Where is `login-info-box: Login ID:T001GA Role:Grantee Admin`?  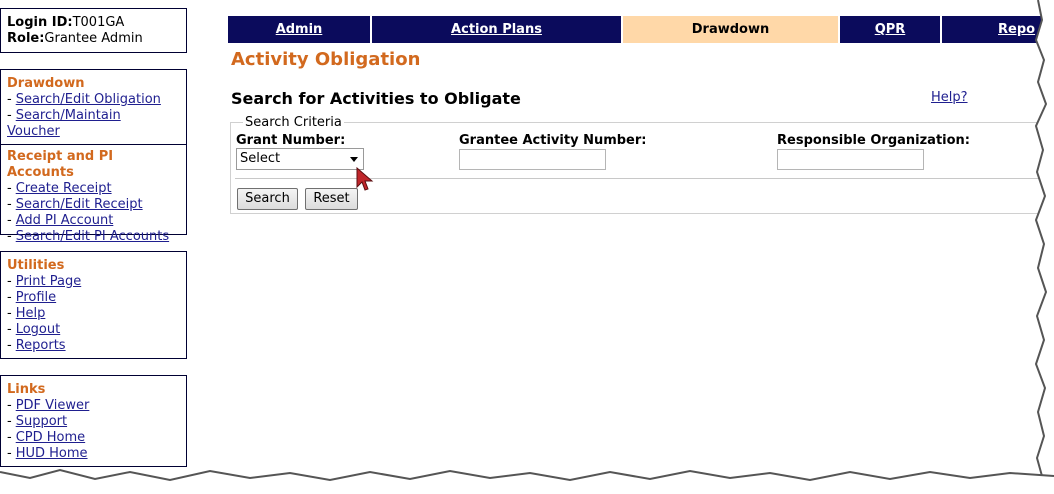
login-info-box: Login ID:T001GA Role:Grantee Admin is located at coordinates (93, 30).